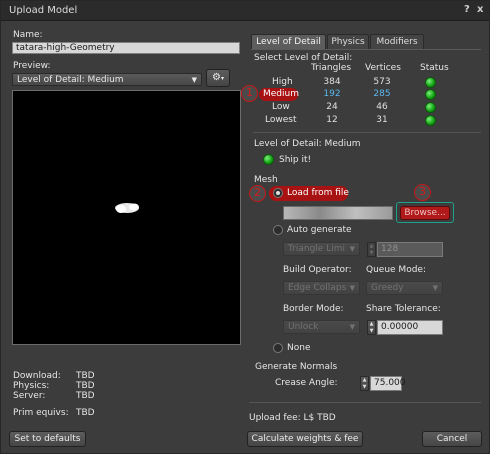  Describe the element at coordinates (282, 82) in the screenshot. I see `lod-row-high-label: High` at that location.